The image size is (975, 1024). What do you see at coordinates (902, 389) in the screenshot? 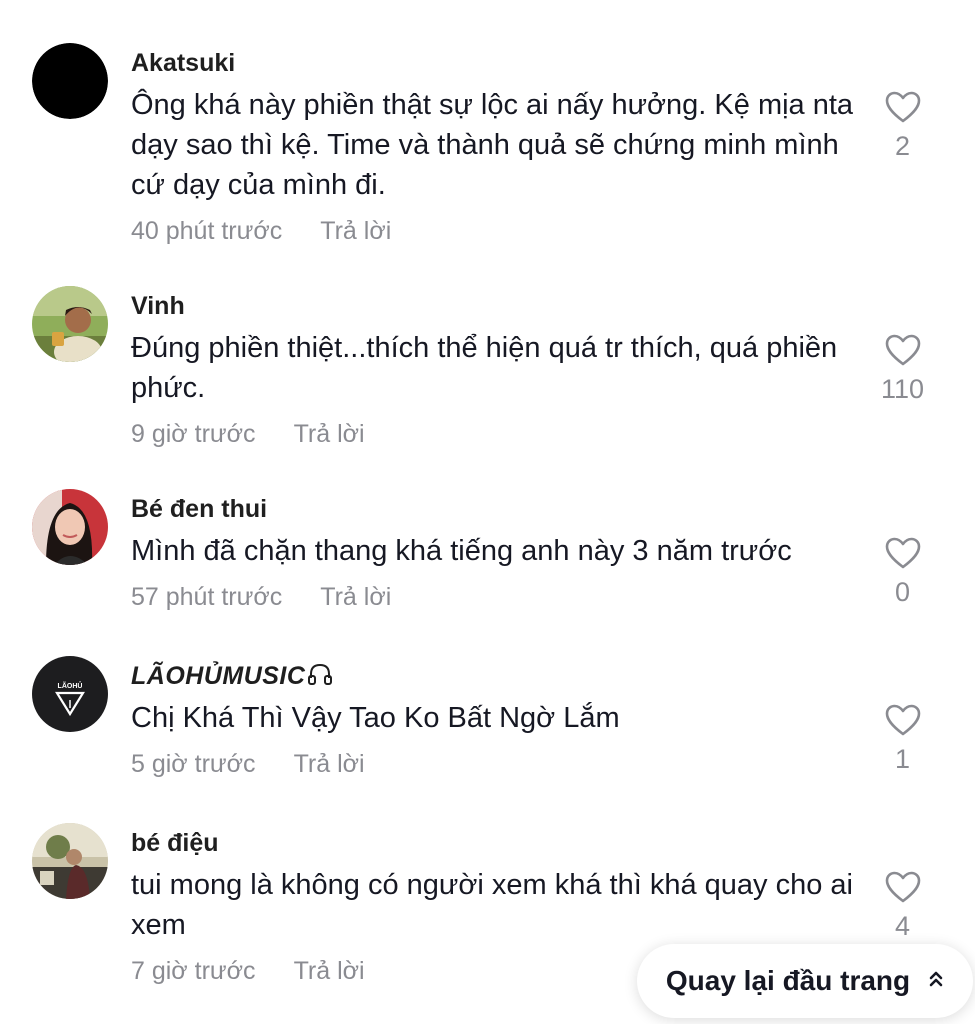
I see `like-count: 110` at bounding box center [902, 389].